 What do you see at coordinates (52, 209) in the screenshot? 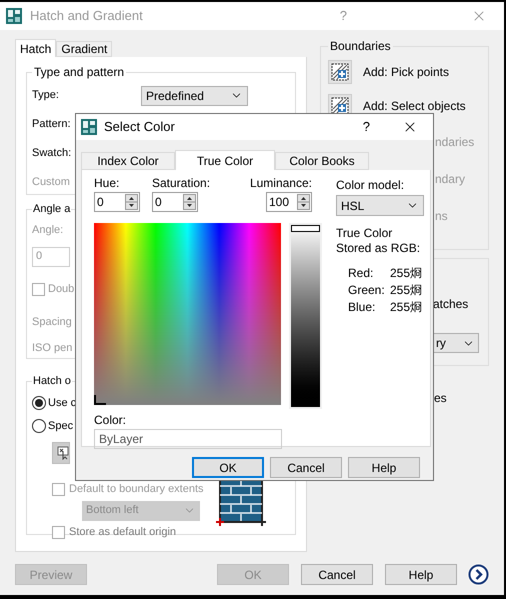
I see `group-title: Angle a` at bounding box center [52, 209].